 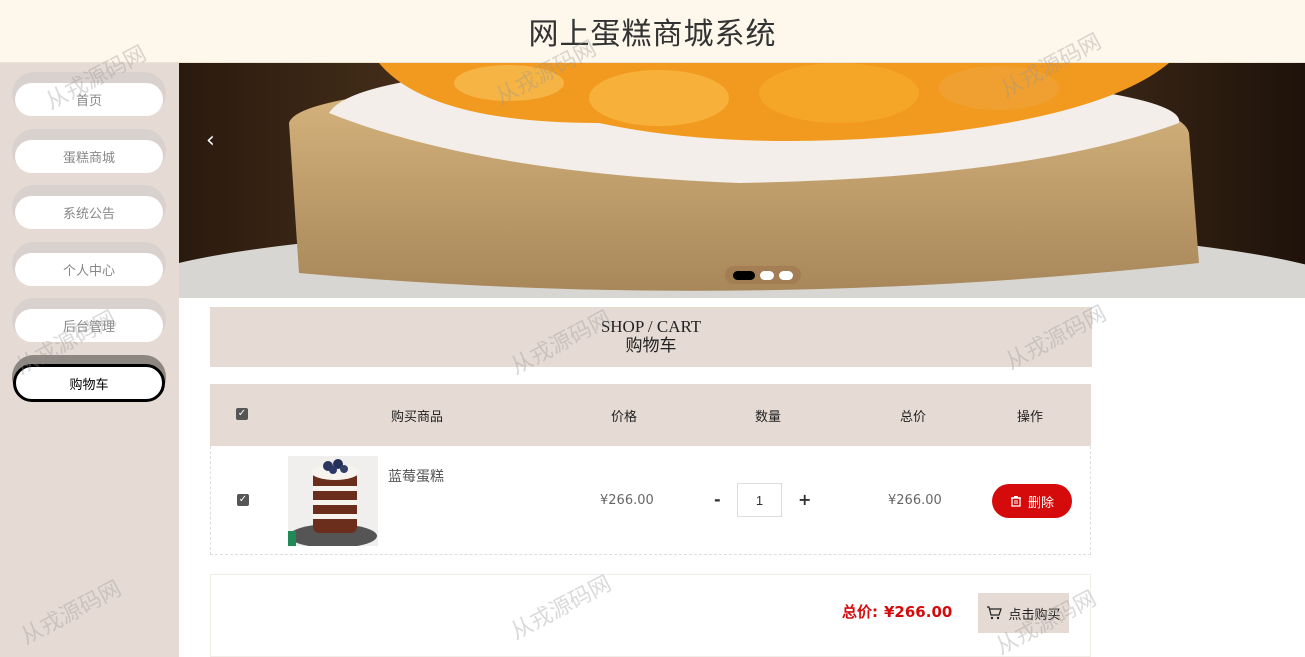 I want to click on grand-total-value: ¥266.00, so click(x=918, y=612).